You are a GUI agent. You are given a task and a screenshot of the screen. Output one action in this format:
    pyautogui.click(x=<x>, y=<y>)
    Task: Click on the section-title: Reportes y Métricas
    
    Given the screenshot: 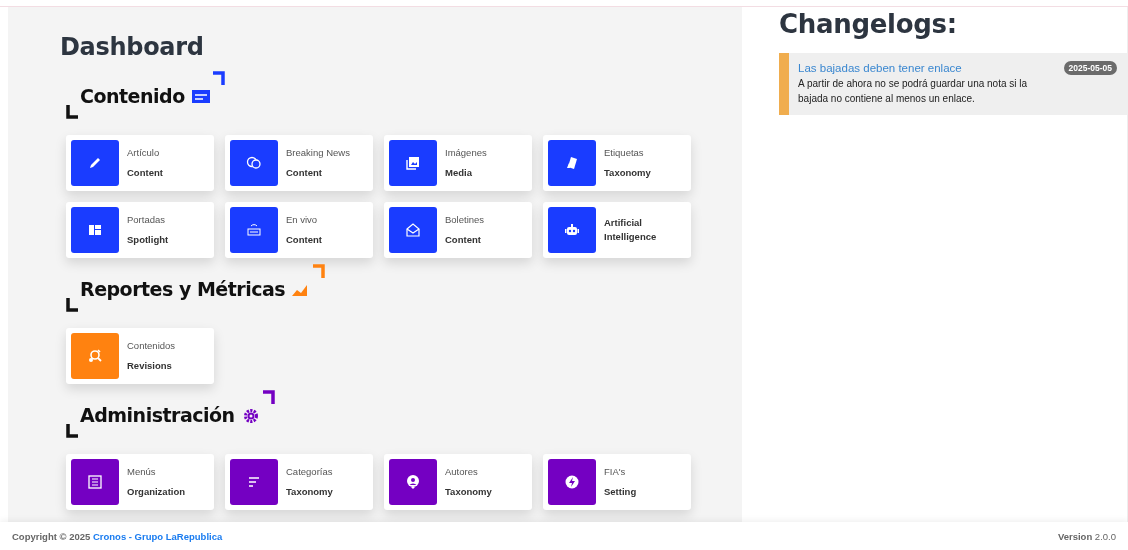 What is the action you would take?
    pyautogui.click(x=183, y=289)
    